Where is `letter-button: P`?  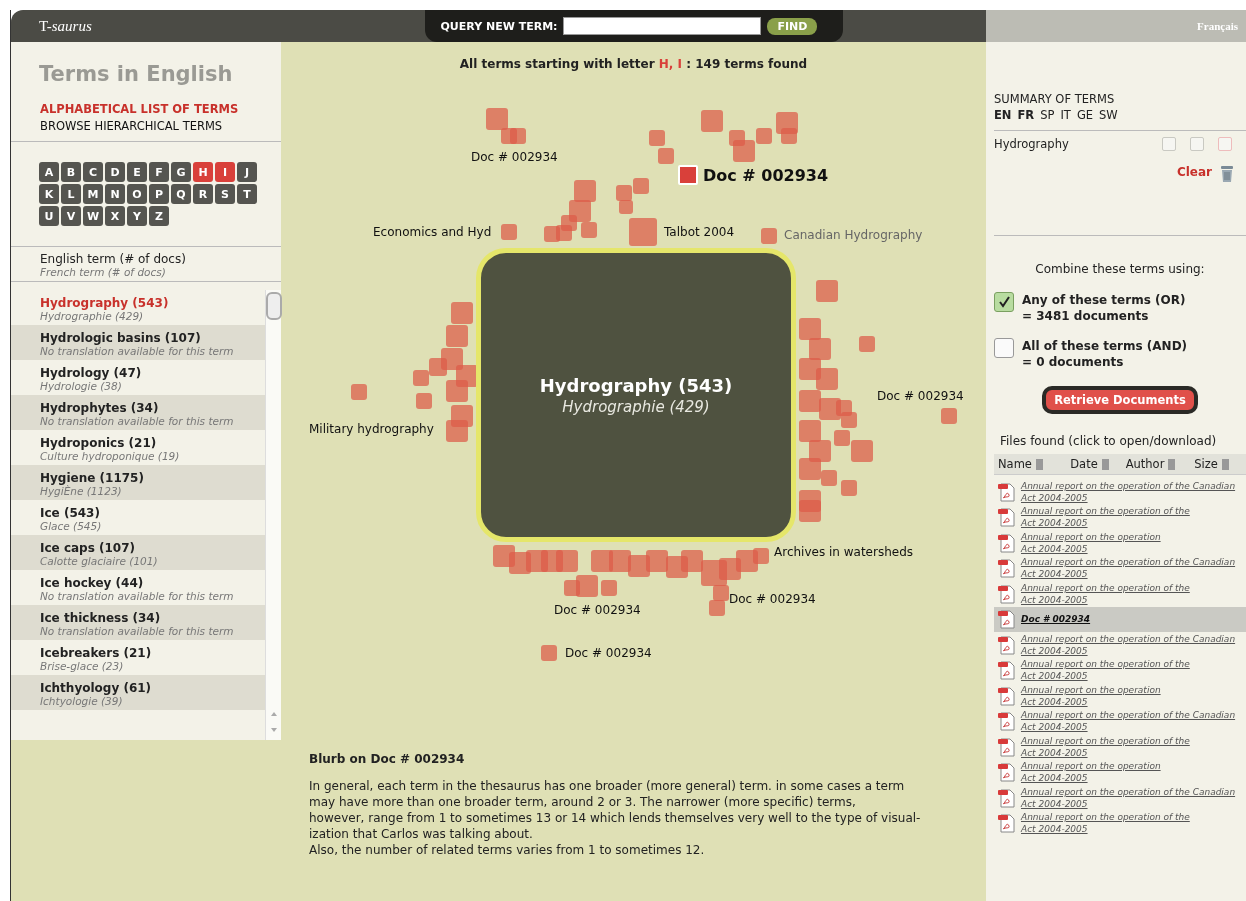 letter-button: P is located at coordinates (159, 194).